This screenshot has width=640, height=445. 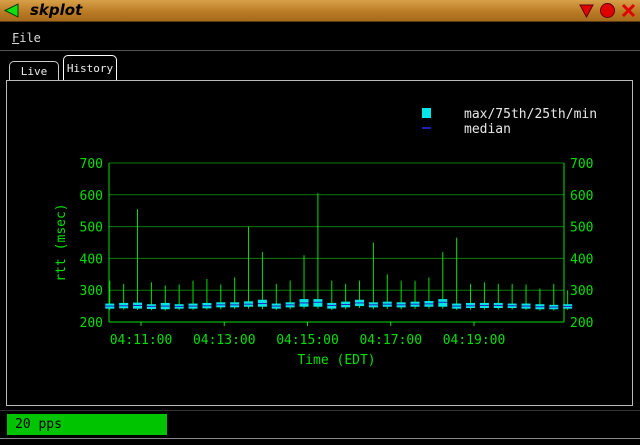 What do you see at coordinates (581, 164) in the screenshot?
I see `y-tick-label-right: 700` at bounding box center [581, 164].